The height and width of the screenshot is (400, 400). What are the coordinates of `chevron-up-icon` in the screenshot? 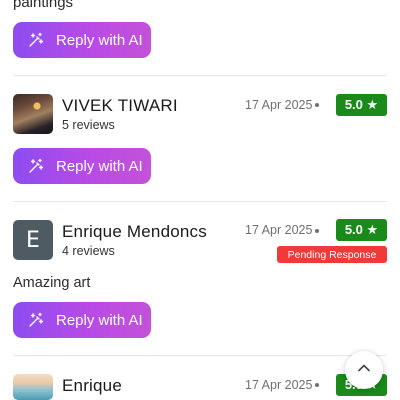 It's located at (364, 370).